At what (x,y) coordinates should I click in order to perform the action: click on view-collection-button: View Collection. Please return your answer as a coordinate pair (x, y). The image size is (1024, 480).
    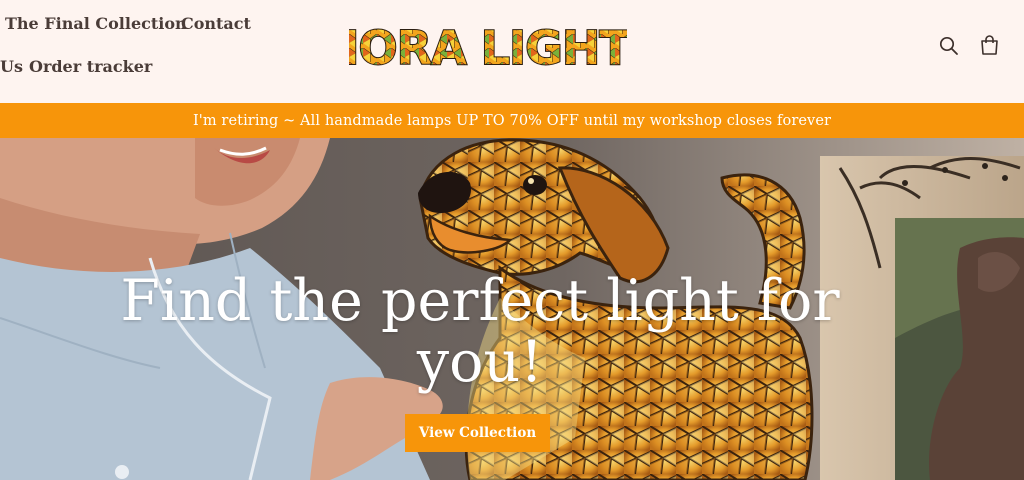
    Looking at the image, I should click on (477, 433).